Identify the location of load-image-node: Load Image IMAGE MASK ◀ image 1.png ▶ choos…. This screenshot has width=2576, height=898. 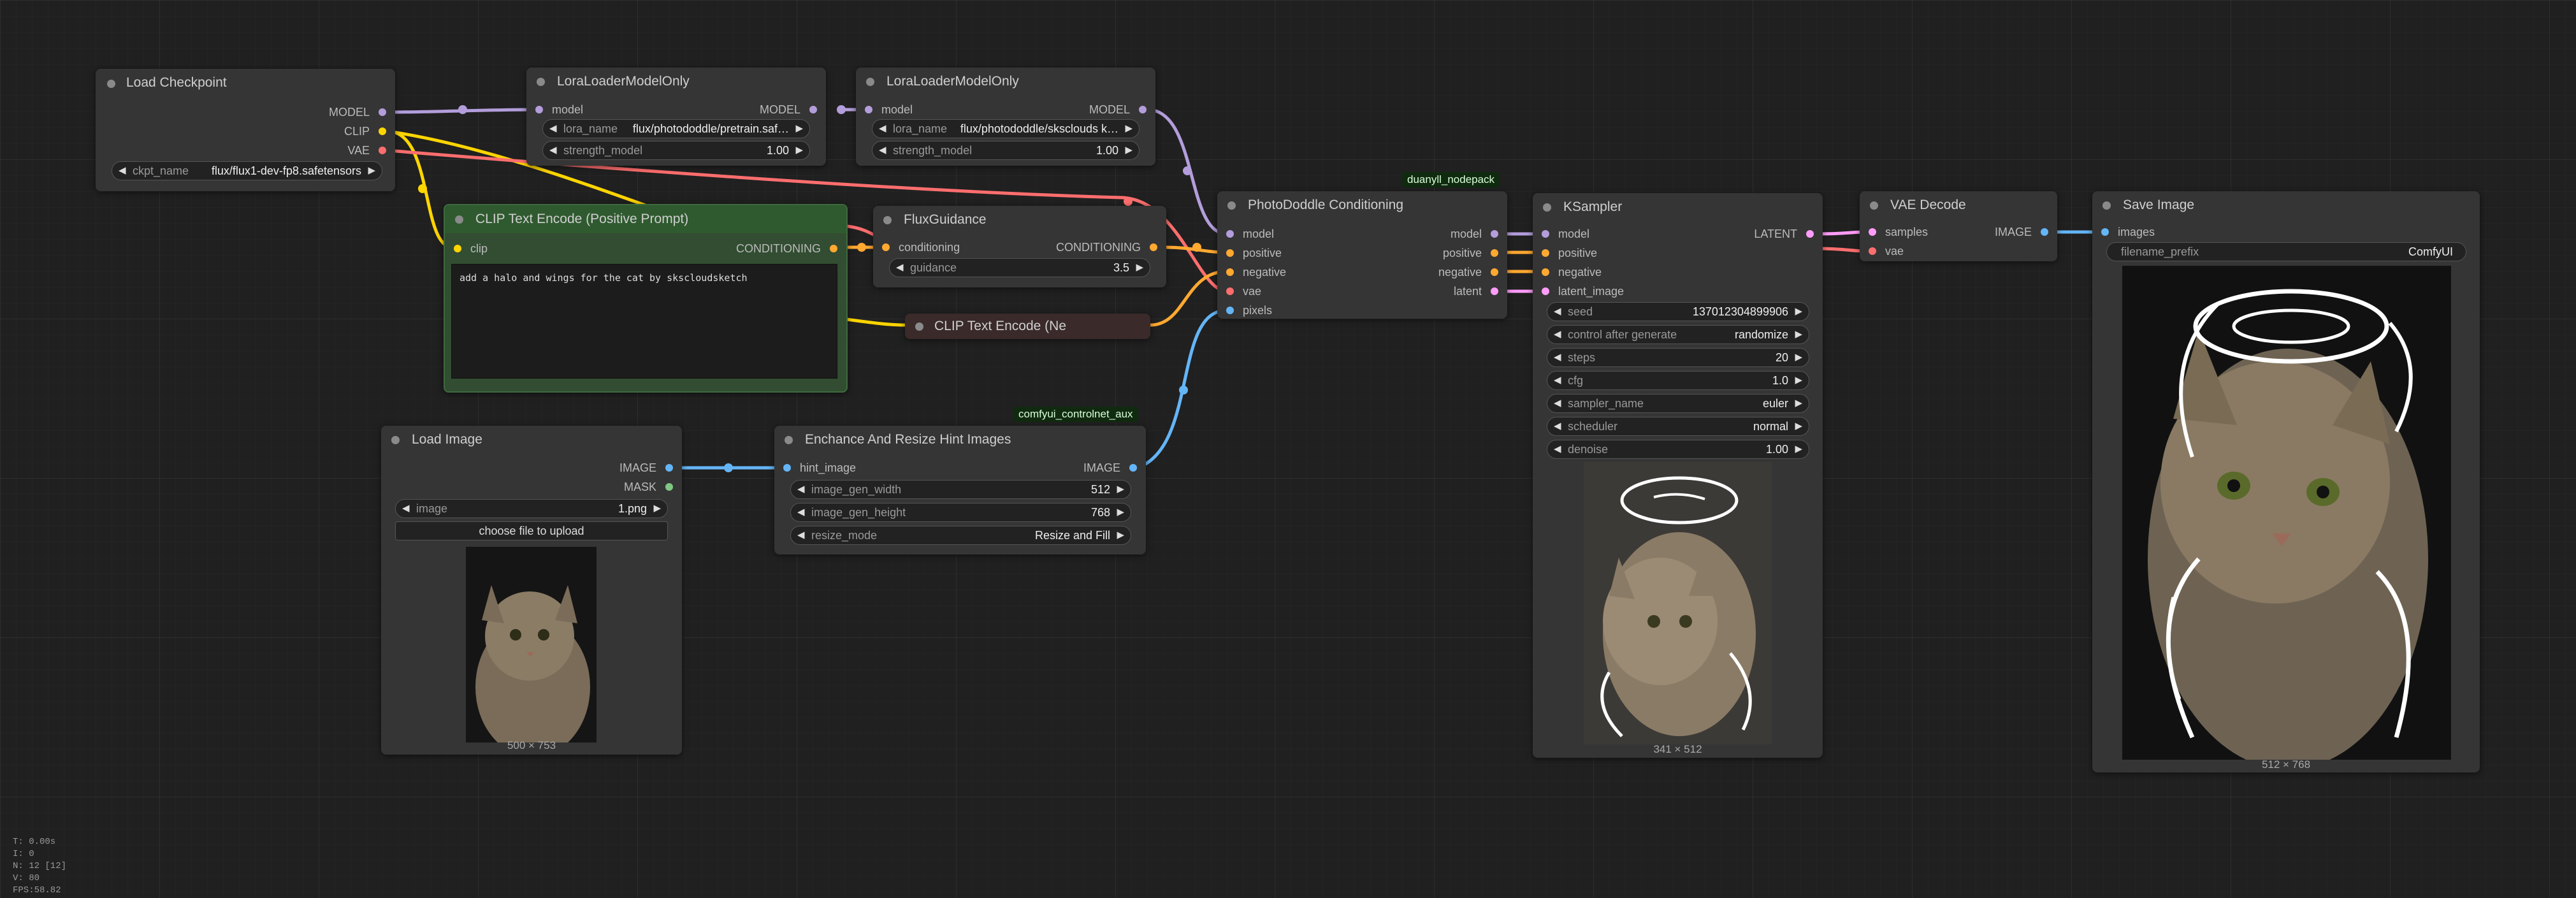
(531, 590).